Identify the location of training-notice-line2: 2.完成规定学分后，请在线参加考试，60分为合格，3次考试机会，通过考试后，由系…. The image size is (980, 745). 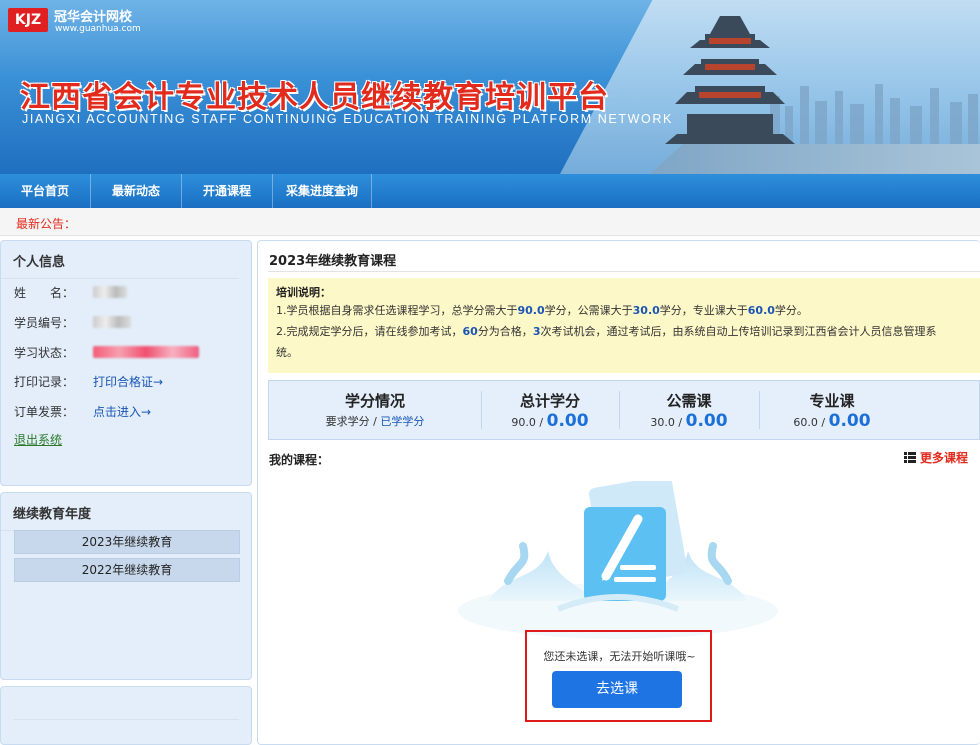
(624, 331).